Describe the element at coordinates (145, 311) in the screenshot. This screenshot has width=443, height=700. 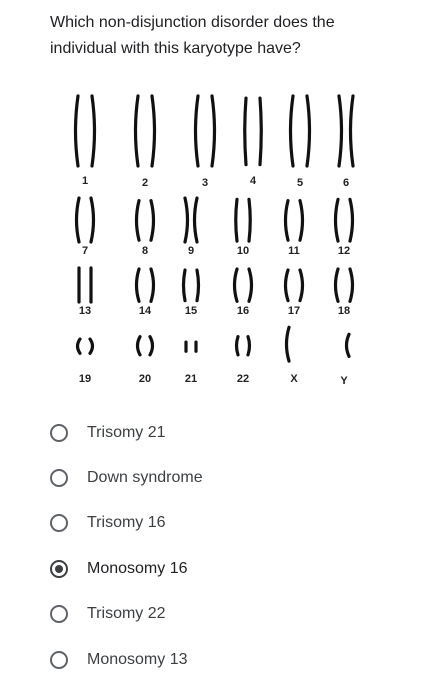
I see `chromosome-label: 14` at that location.